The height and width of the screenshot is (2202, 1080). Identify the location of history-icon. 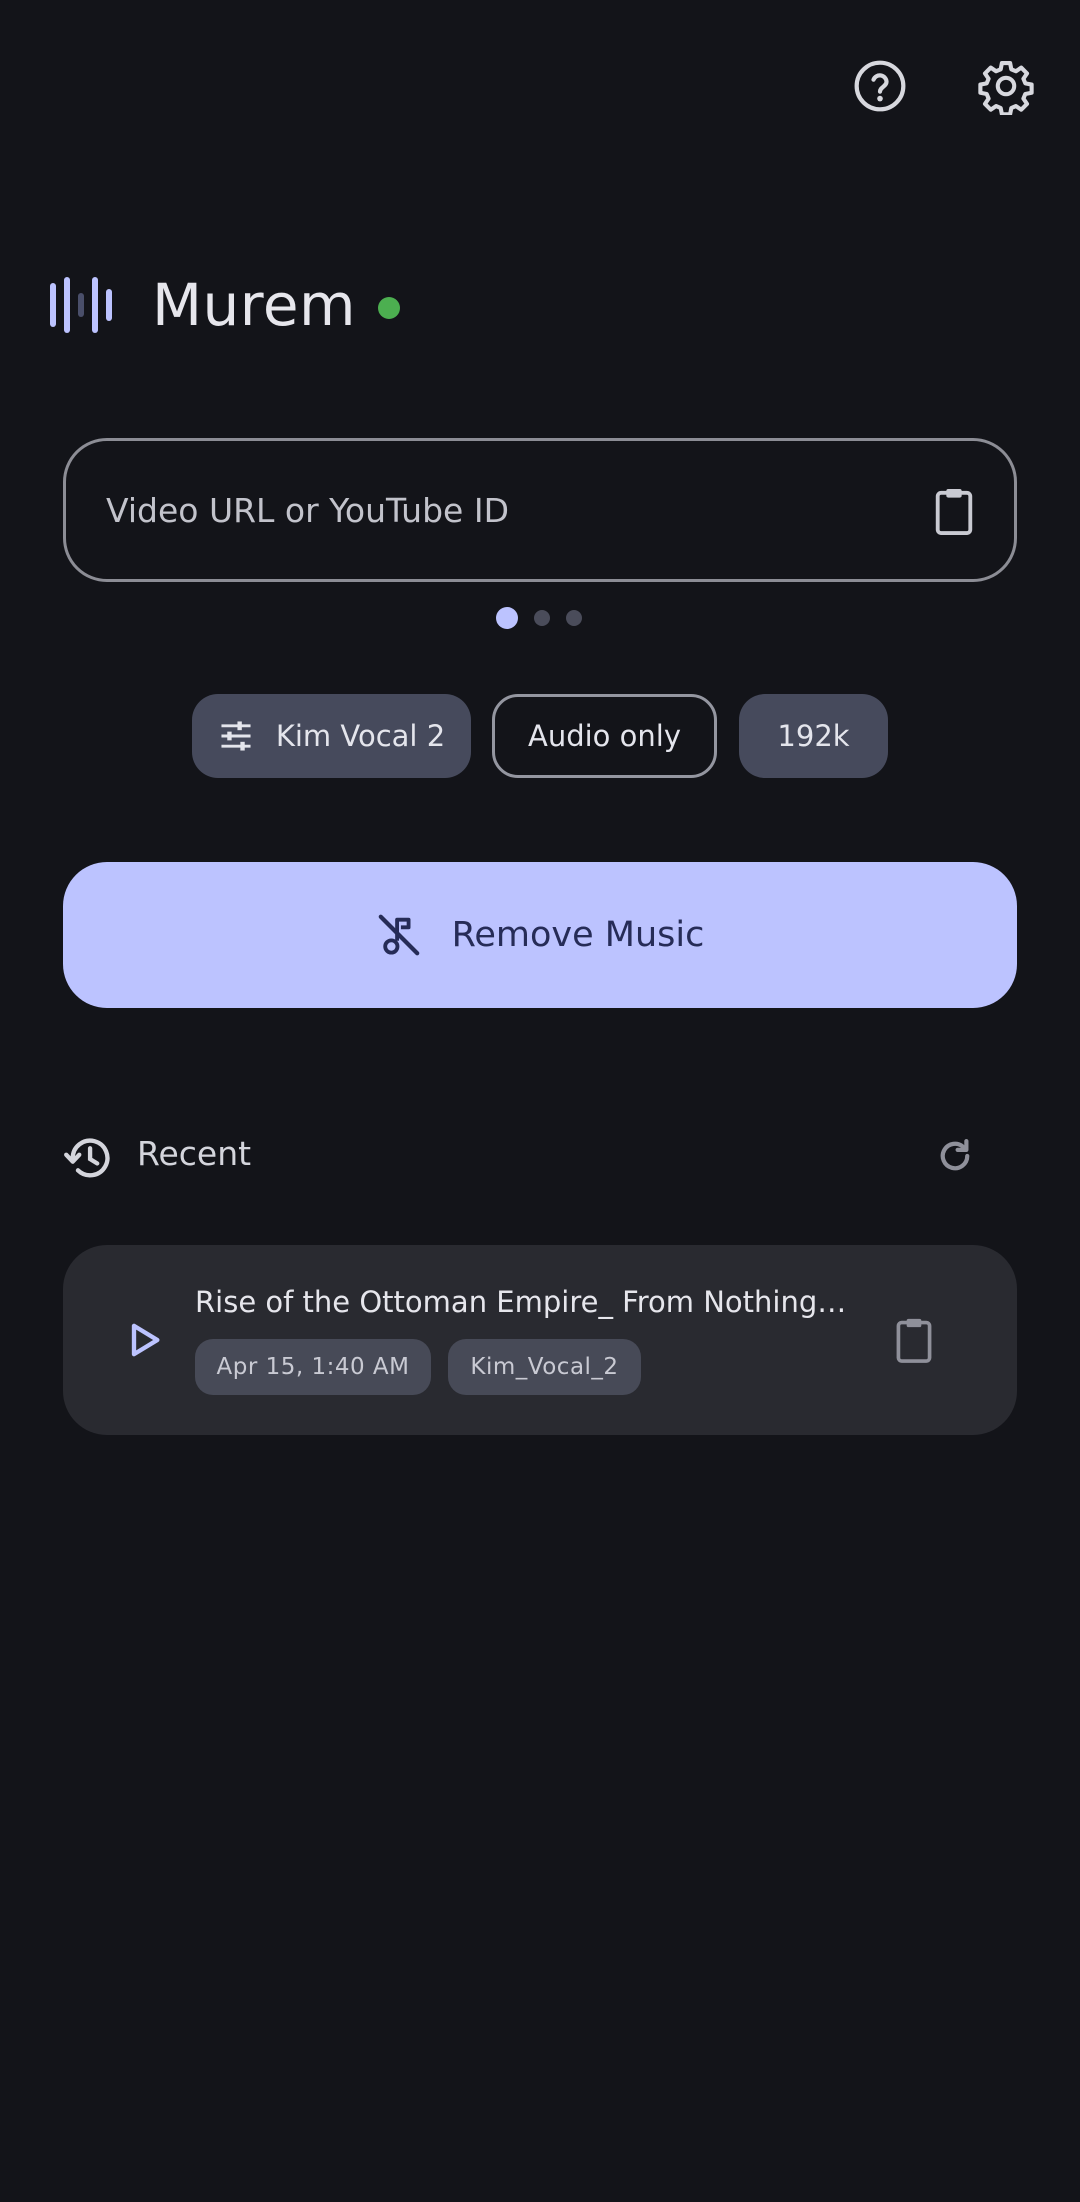
(87, 1158).